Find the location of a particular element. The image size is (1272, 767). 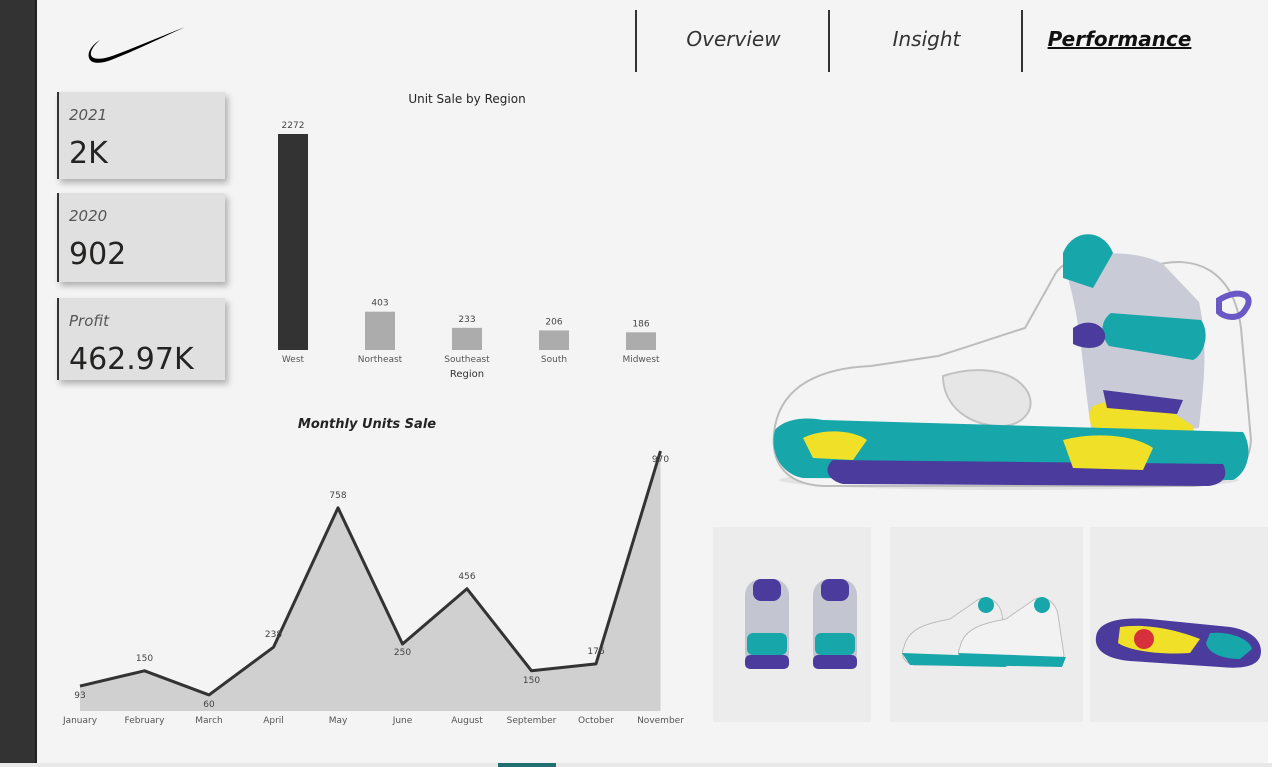

x-tick-label: November is located at coordinates (660, 721).